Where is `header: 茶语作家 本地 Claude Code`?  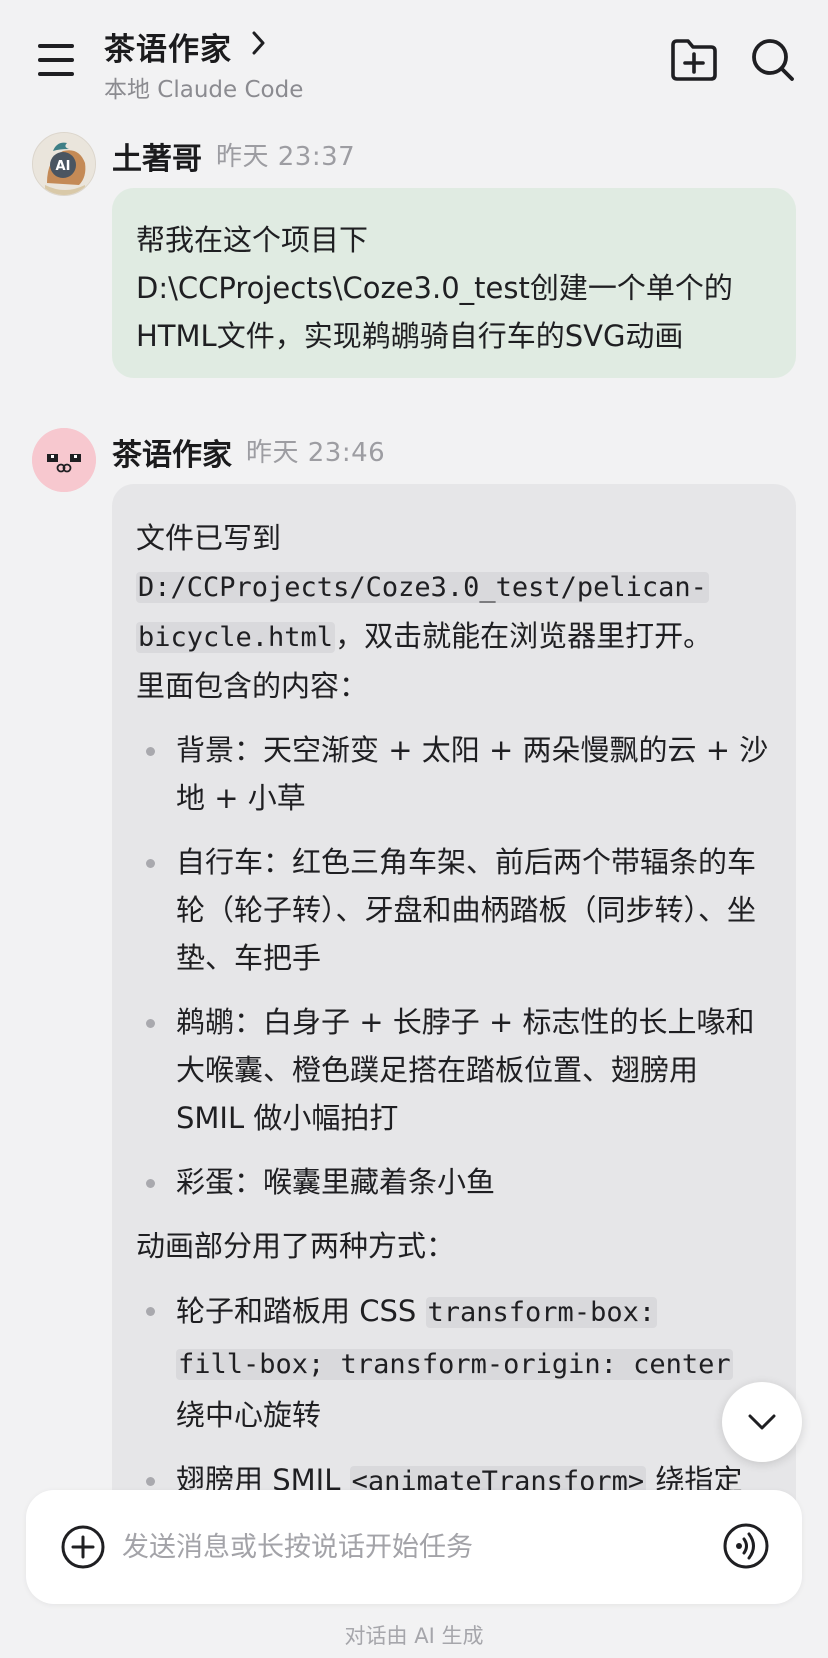 header: 茶语作家 本地 Claude Code is located at coordinates (414, 60).